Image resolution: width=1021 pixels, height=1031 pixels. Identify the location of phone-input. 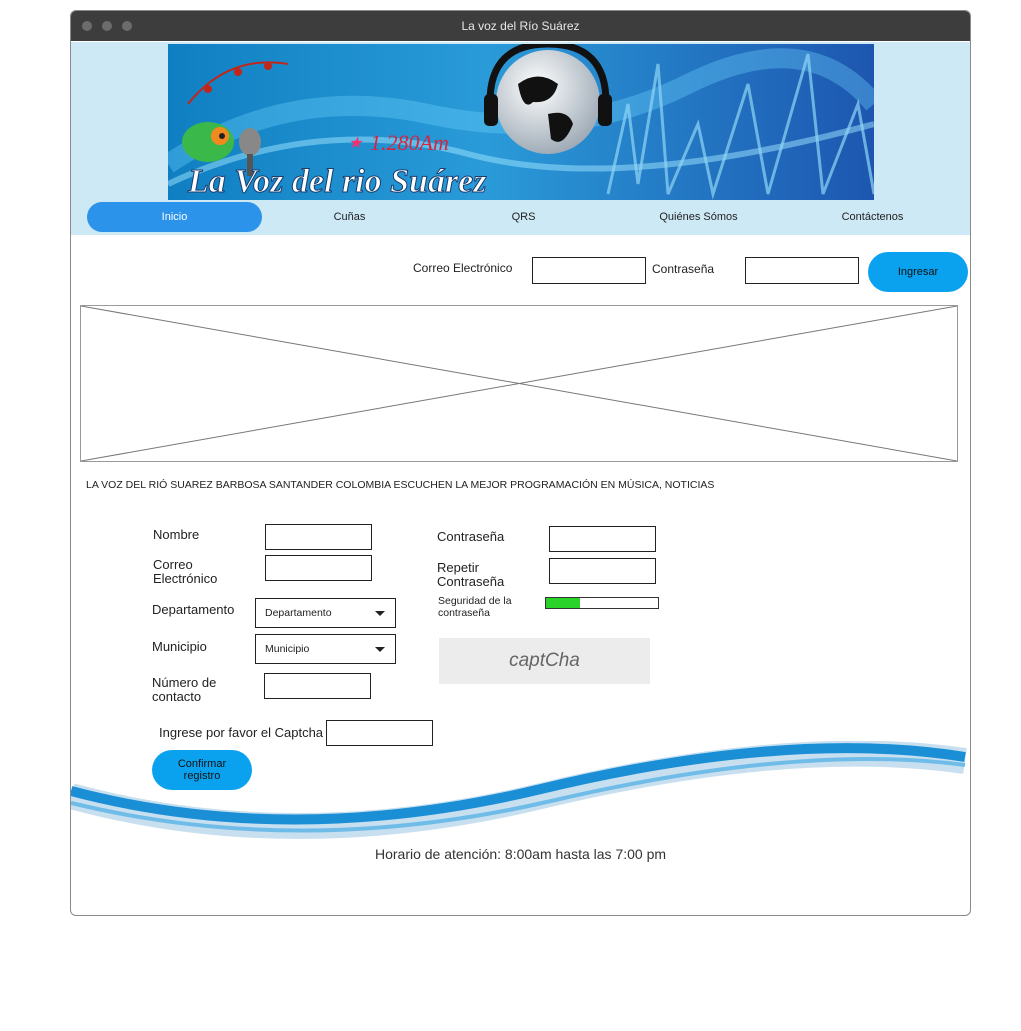
(317, 686).